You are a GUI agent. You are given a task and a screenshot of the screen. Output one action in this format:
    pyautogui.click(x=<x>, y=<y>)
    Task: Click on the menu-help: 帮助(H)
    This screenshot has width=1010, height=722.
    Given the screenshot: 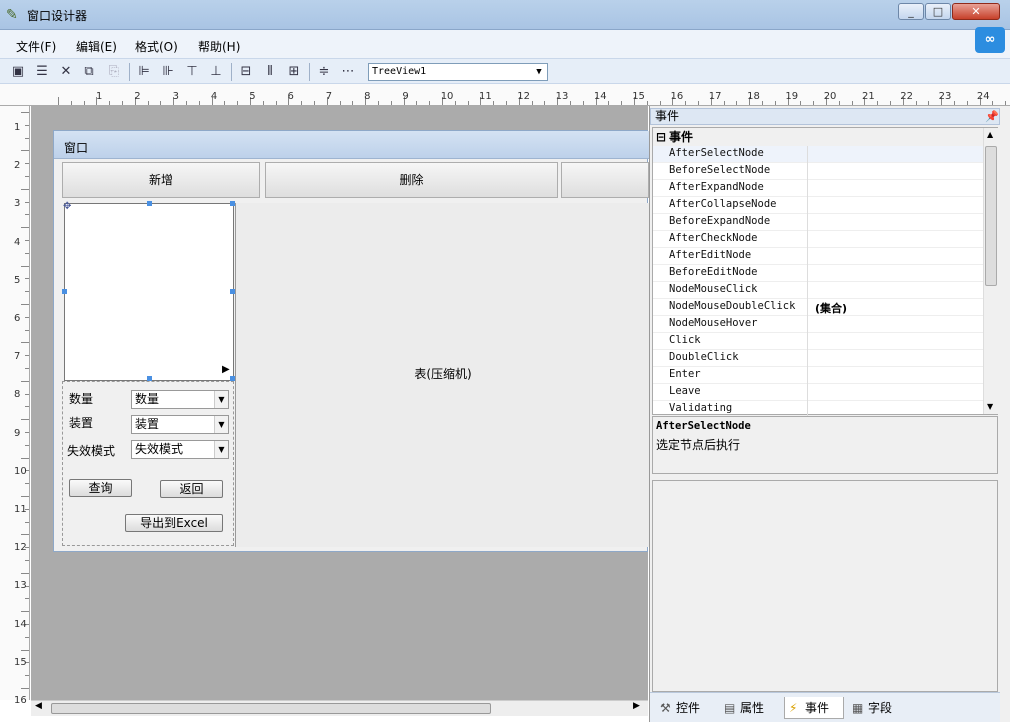 What is the action you would take?
    pyautogui.click(x=219, y=46)
    